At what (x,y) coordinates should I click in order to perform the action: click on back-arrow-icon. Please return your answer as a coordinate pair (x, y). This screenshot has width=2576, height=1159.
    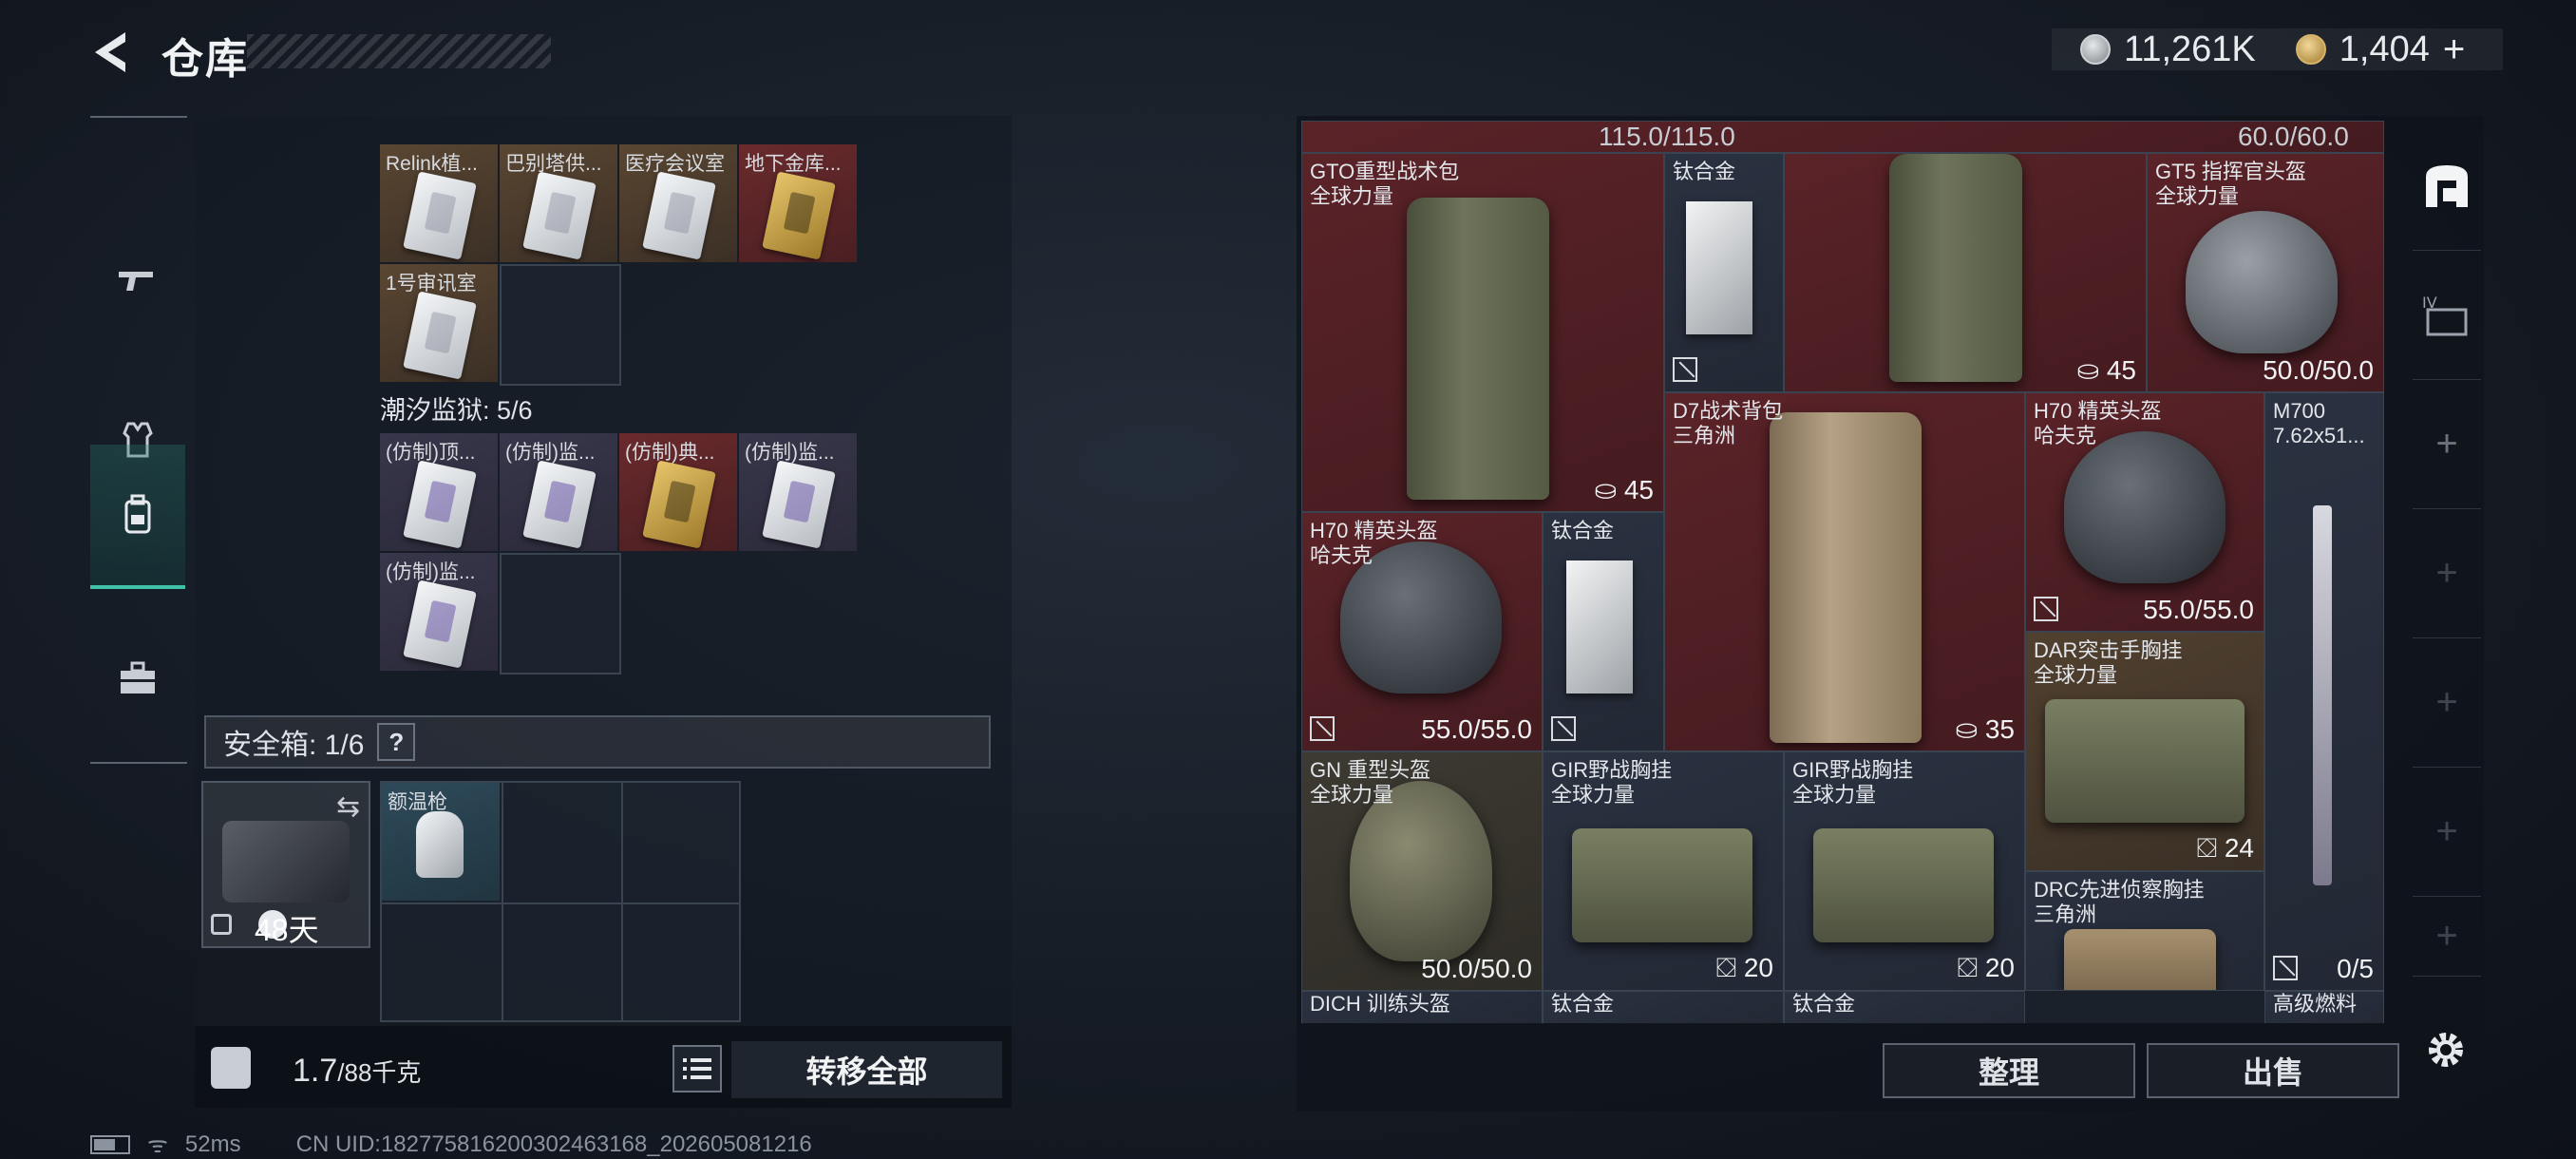
    Looking at the image, I should click on (111, 52).